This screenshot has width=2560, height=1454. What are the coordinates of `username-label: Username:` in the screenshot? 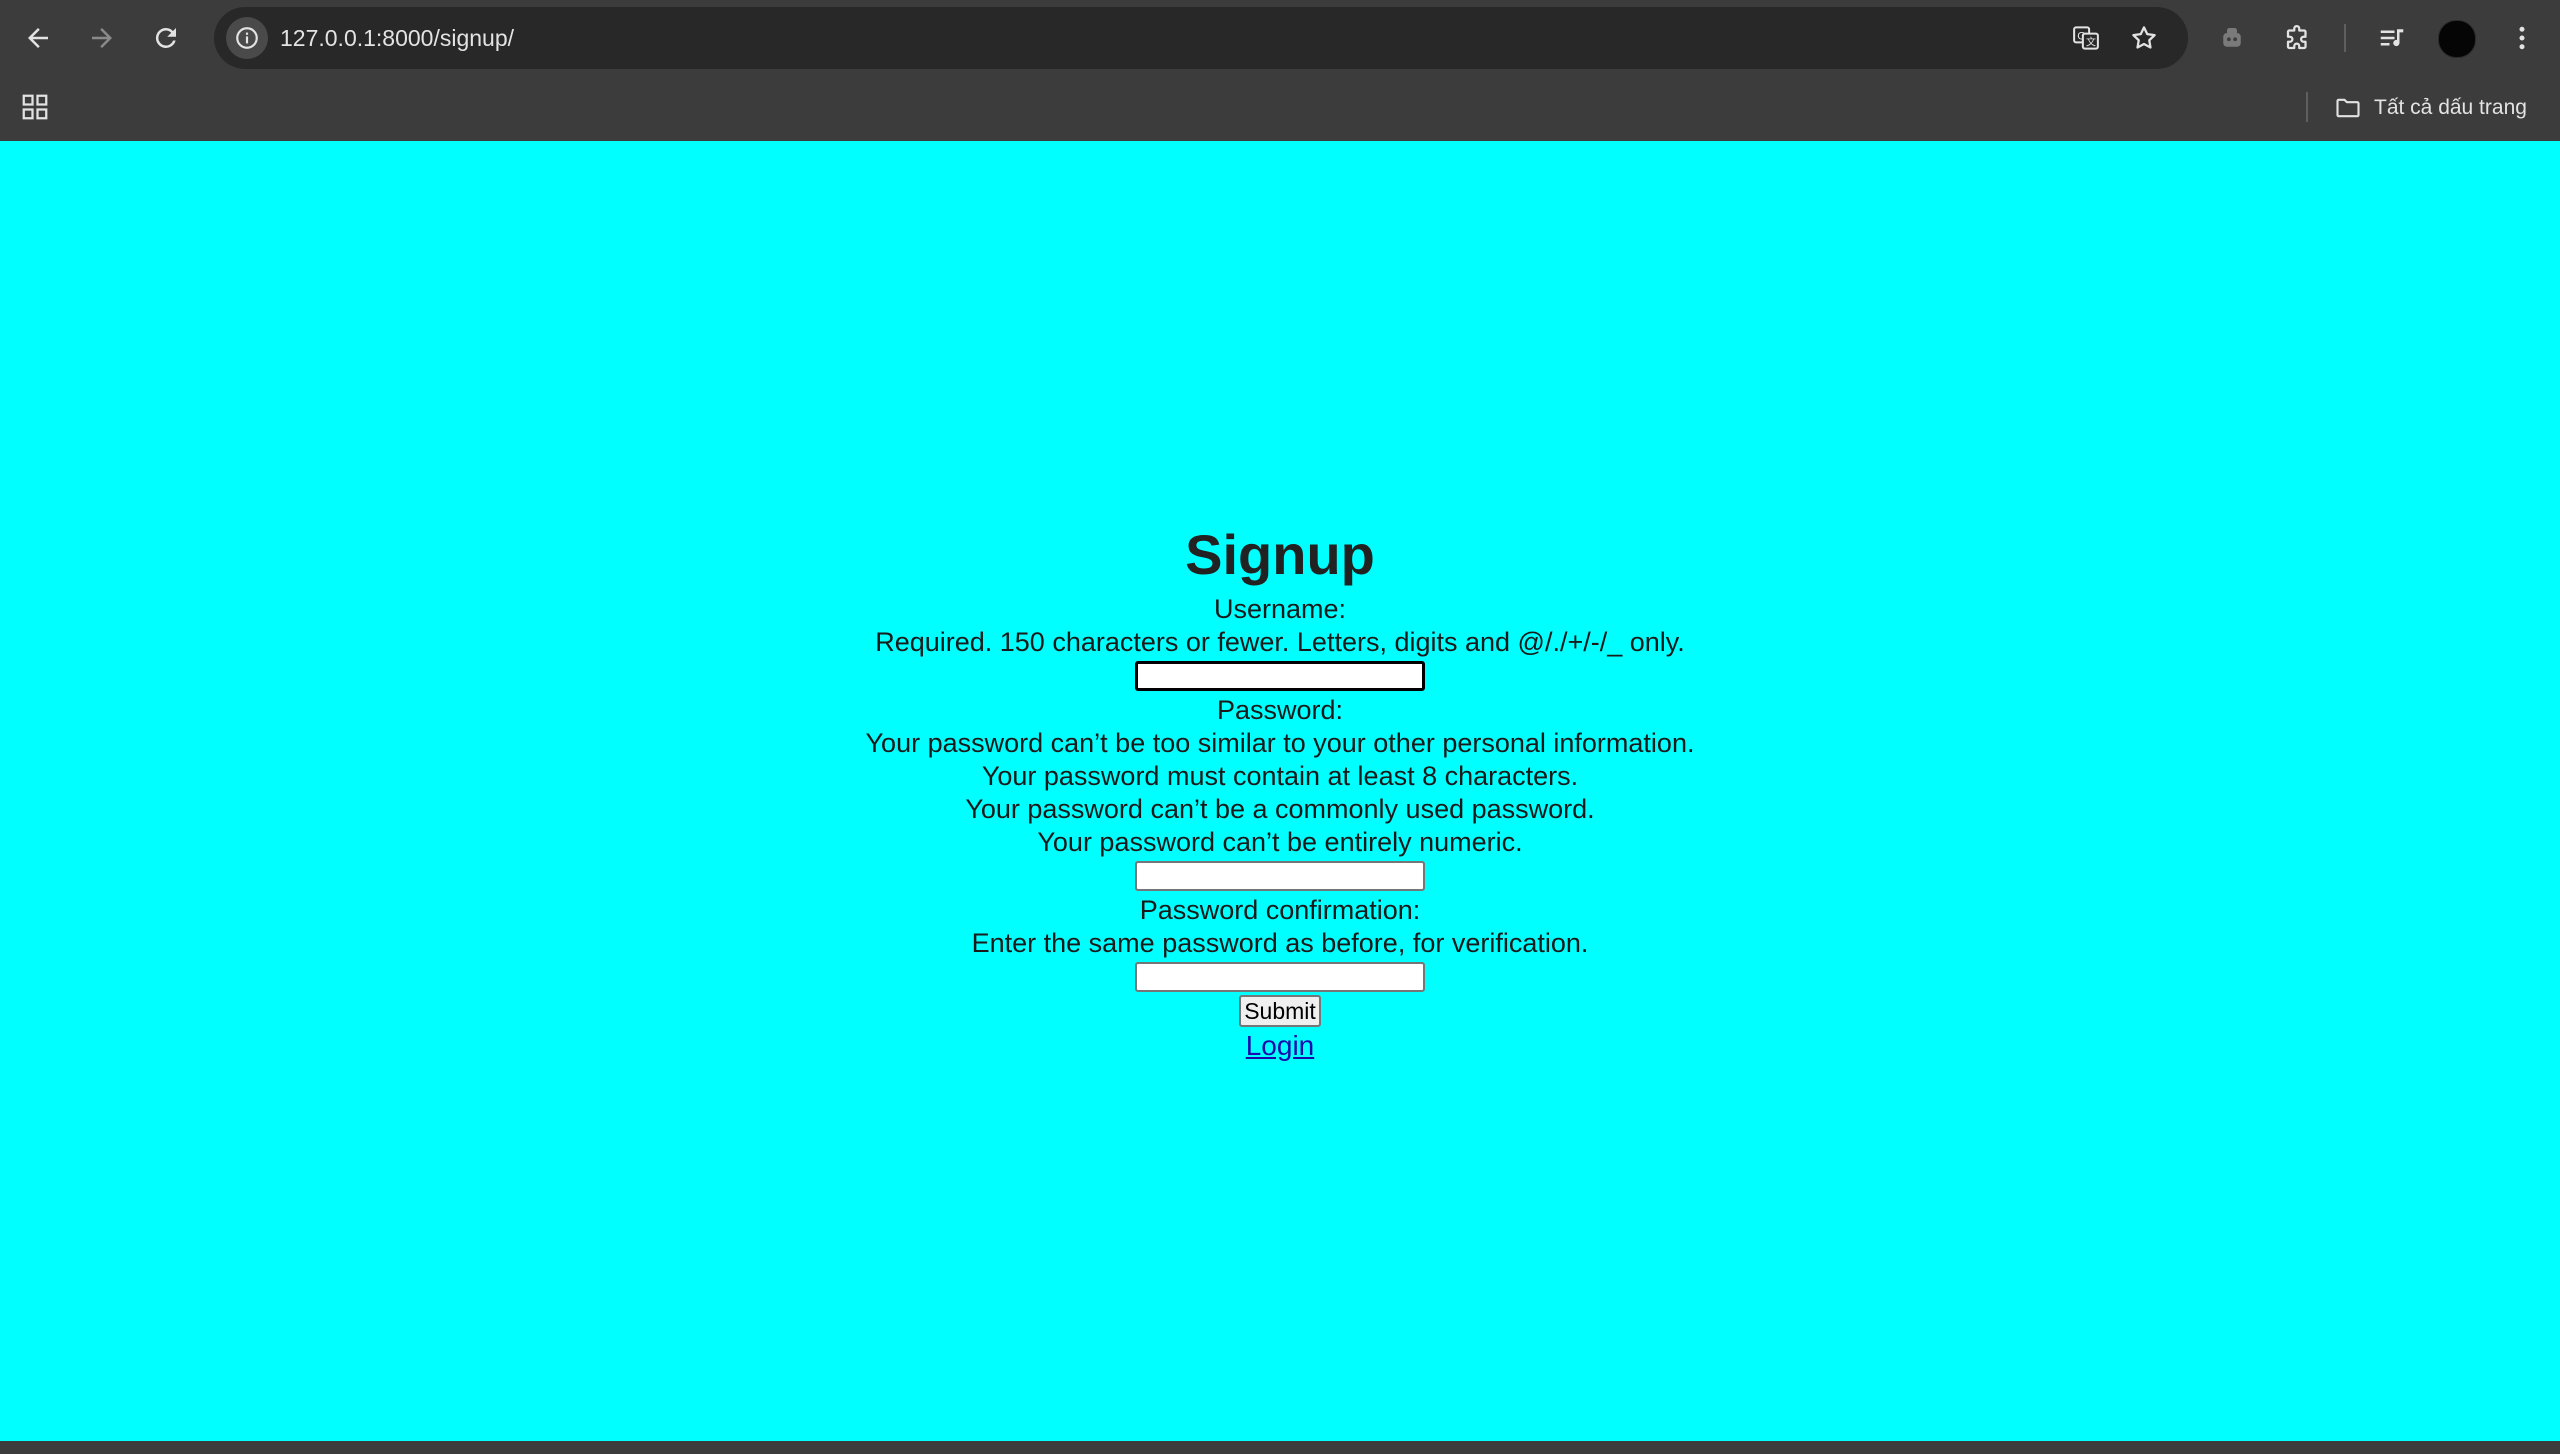 It's located at (1280, 609).